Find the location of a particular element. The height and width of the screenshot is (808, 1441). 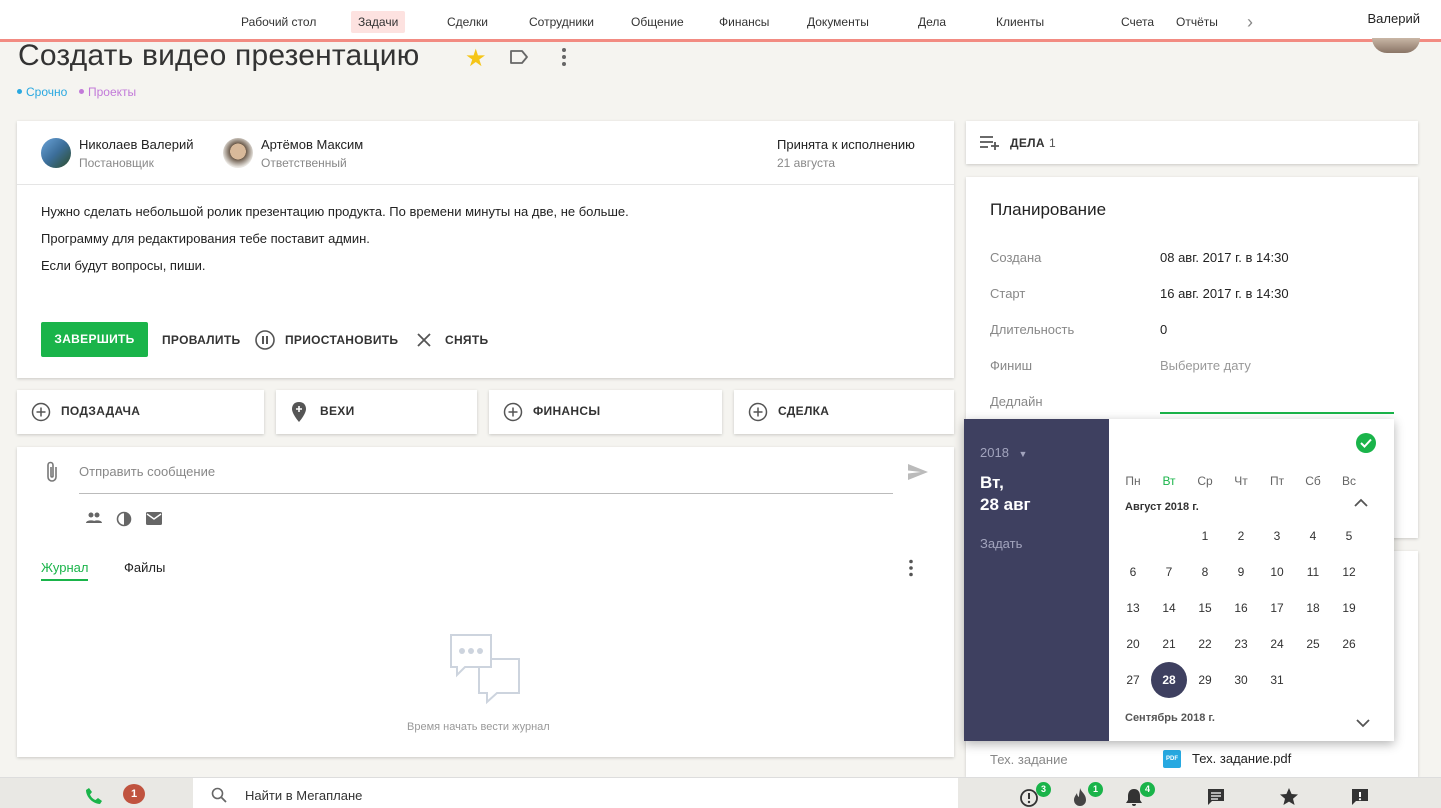

nav-item-desktop: Рабочий стол is located at coordinates (278, 22).